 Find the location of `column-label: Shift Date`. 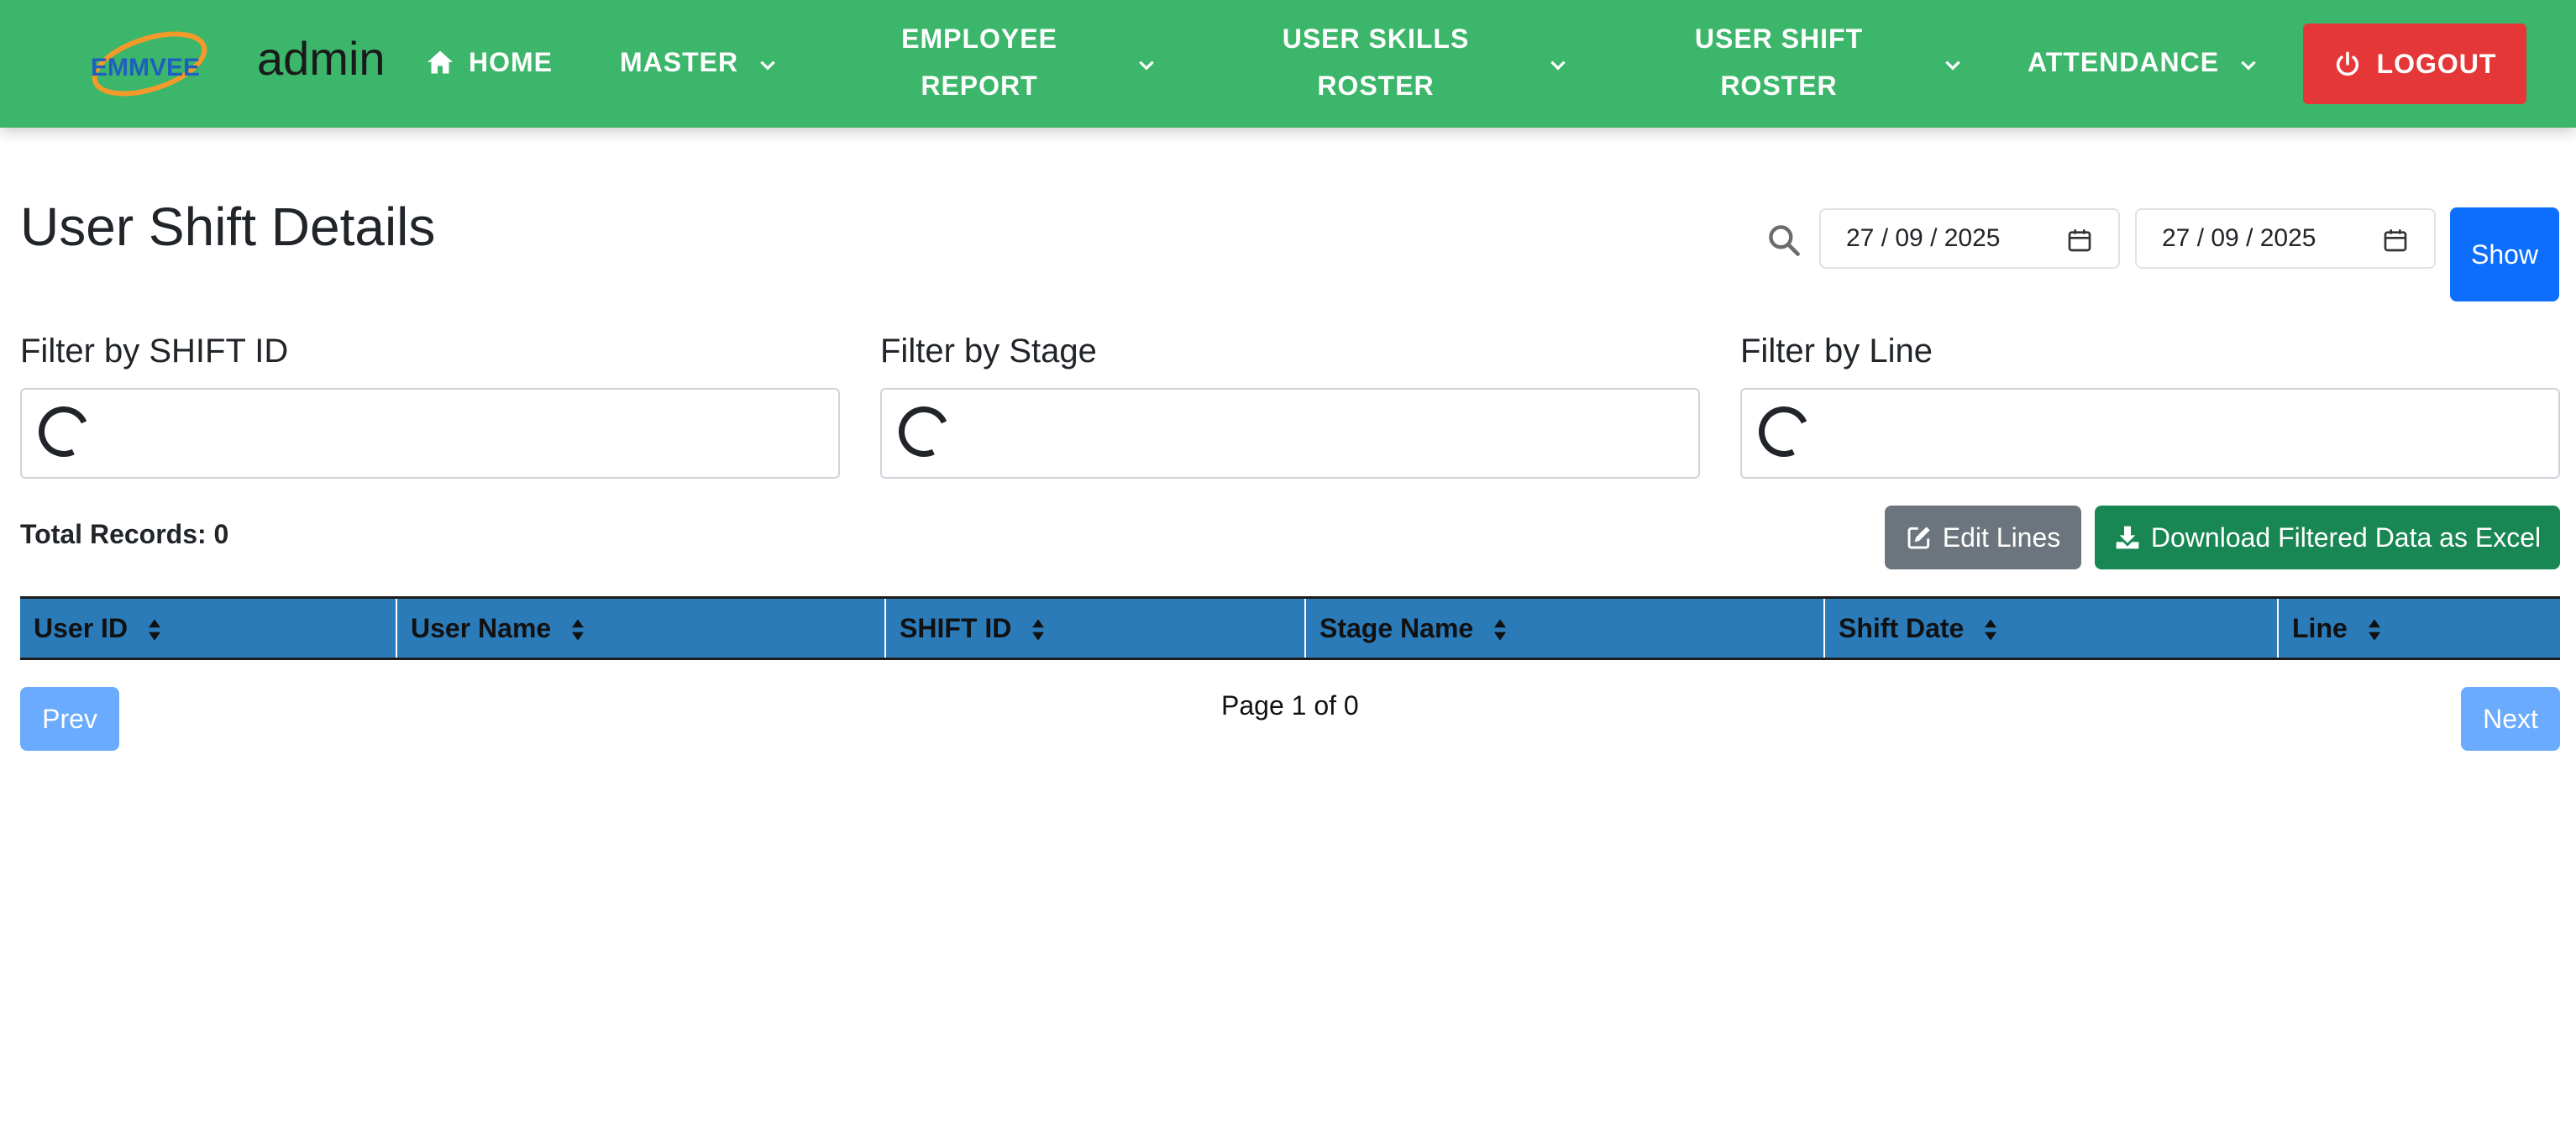

column-label: Shift Date is located at coordinates (1902, 627).